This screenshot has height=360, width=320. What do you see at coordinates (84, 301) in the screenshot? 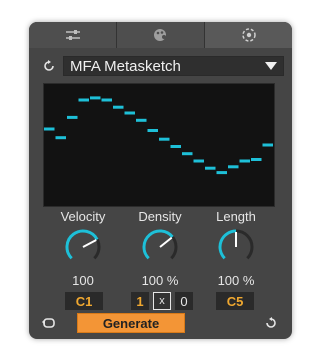
I see `low-note-field: C1` at bounding box center [84, 301].